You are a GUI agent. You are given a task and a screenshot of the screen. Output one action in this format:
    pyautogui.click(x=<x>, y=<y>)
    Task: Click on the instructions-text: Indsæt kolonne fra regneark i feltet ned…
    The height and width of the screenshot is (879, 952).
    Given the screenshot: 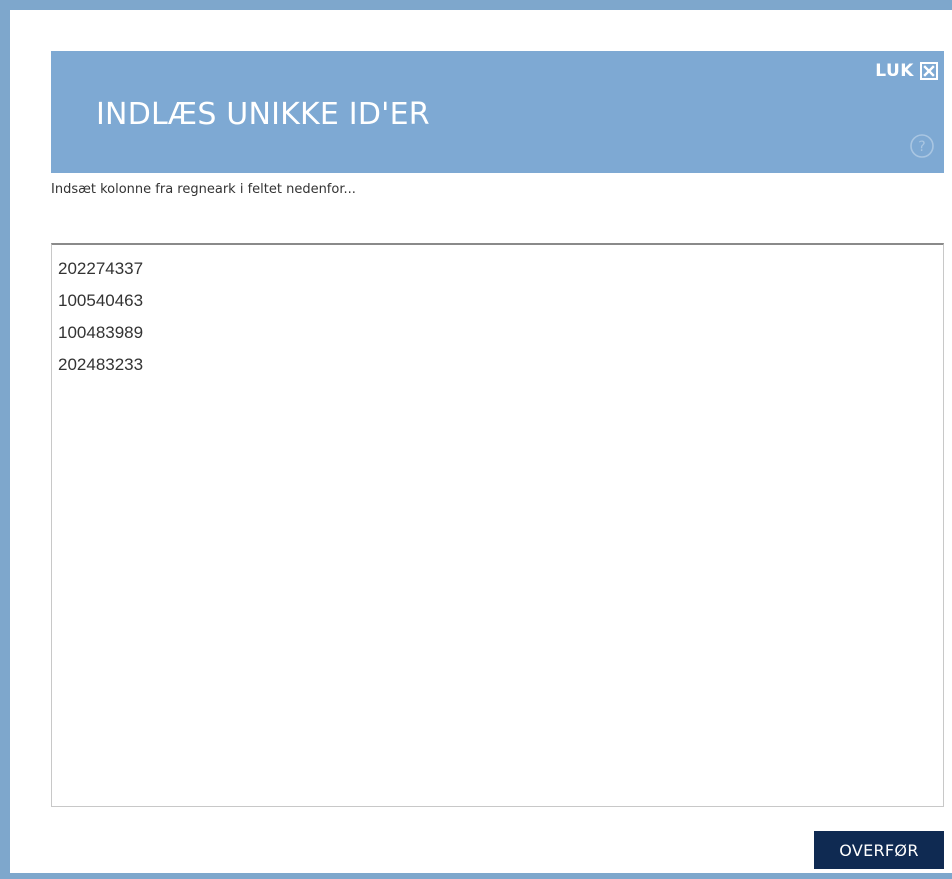 What is the action you would take?
    pyautogui.click(x=203, y=189)
    